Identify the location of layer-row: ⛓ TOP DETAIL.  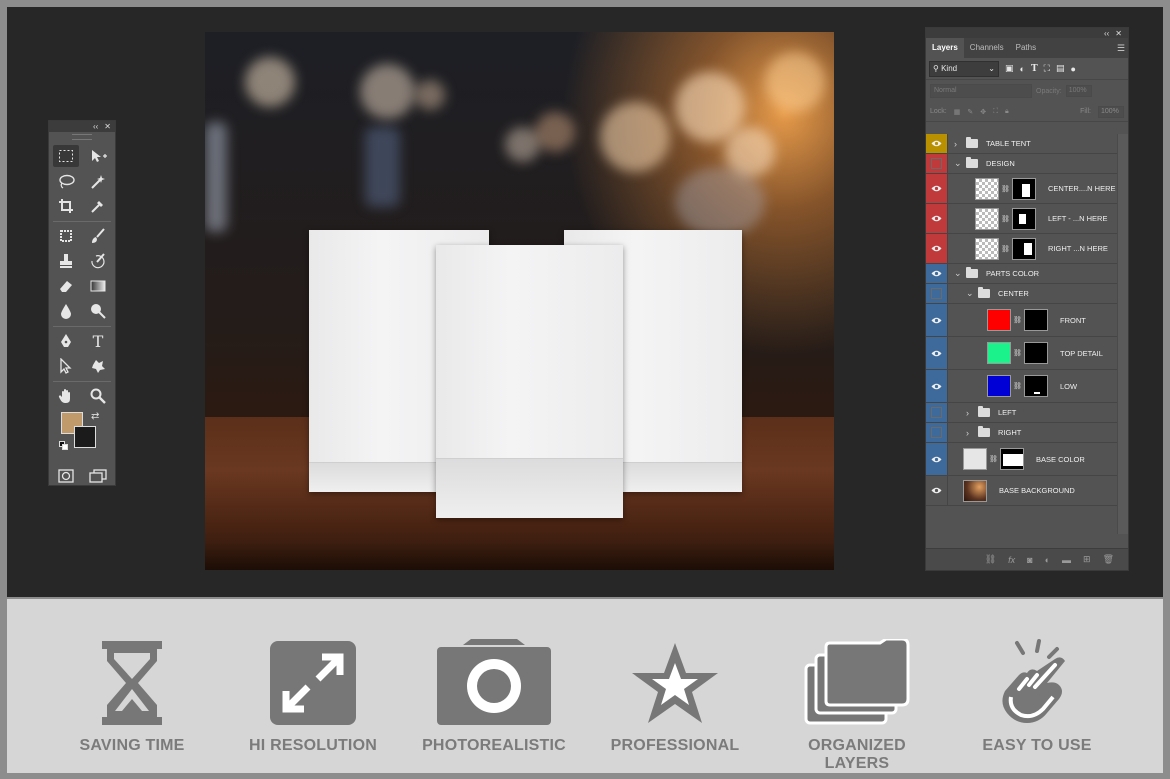
(1022, 353).